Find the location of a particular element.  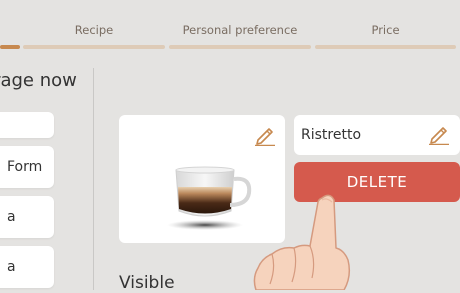

tab-price: Price is located at coordinates (385, 26).